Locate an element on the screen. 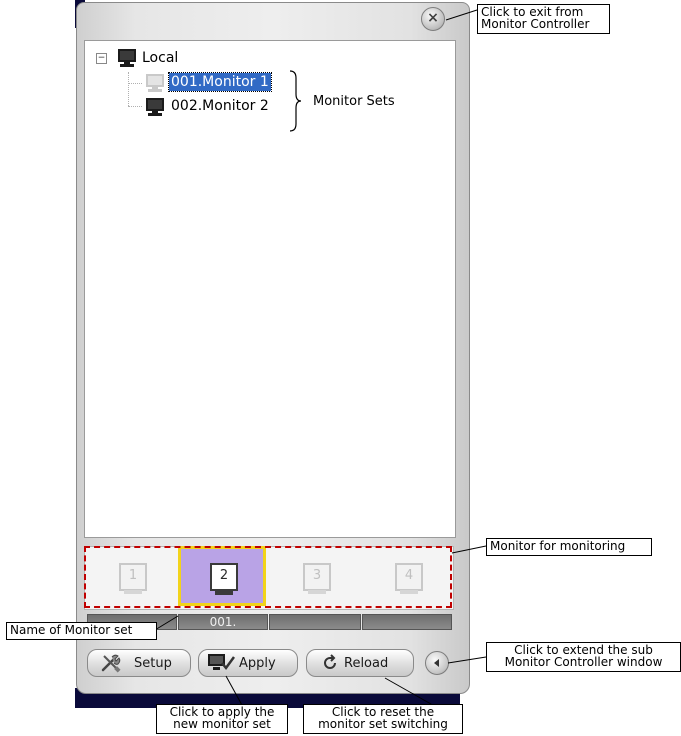 This screenshot has width=681, height=736. callout-reset: Click to reset the monitor set switching is located at coordinates (383, 719).